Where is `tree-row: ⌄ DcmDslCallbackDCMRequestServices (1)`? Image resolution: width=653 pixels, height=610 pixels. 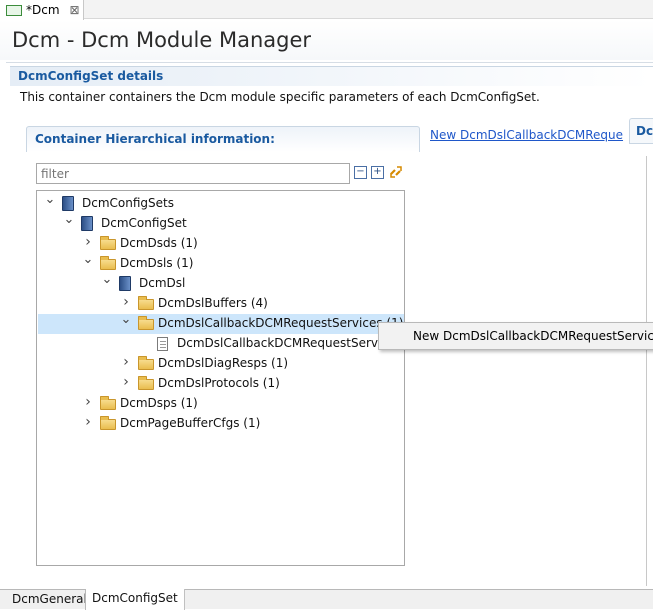 tree-row: ⌄ DcmDslCallbackDCMRequestServices (1) is located at coordinates (221, 323).